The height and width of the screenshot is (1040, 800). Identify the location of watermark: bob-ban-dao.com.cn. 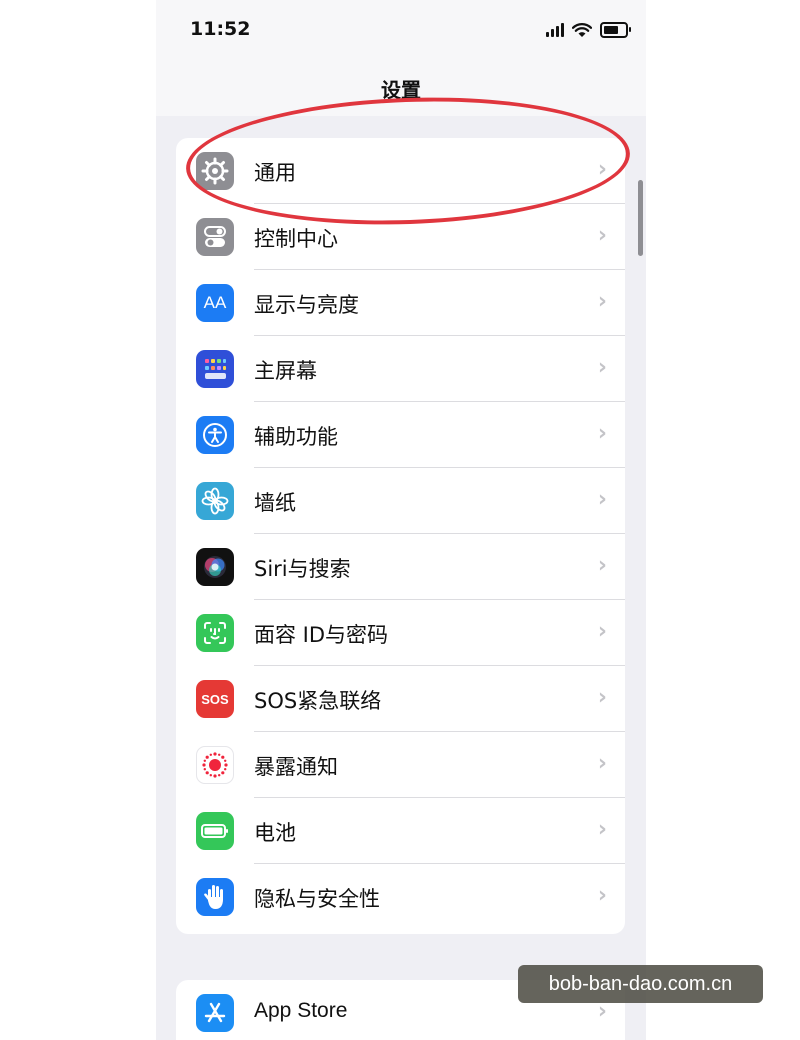
(640, 984).